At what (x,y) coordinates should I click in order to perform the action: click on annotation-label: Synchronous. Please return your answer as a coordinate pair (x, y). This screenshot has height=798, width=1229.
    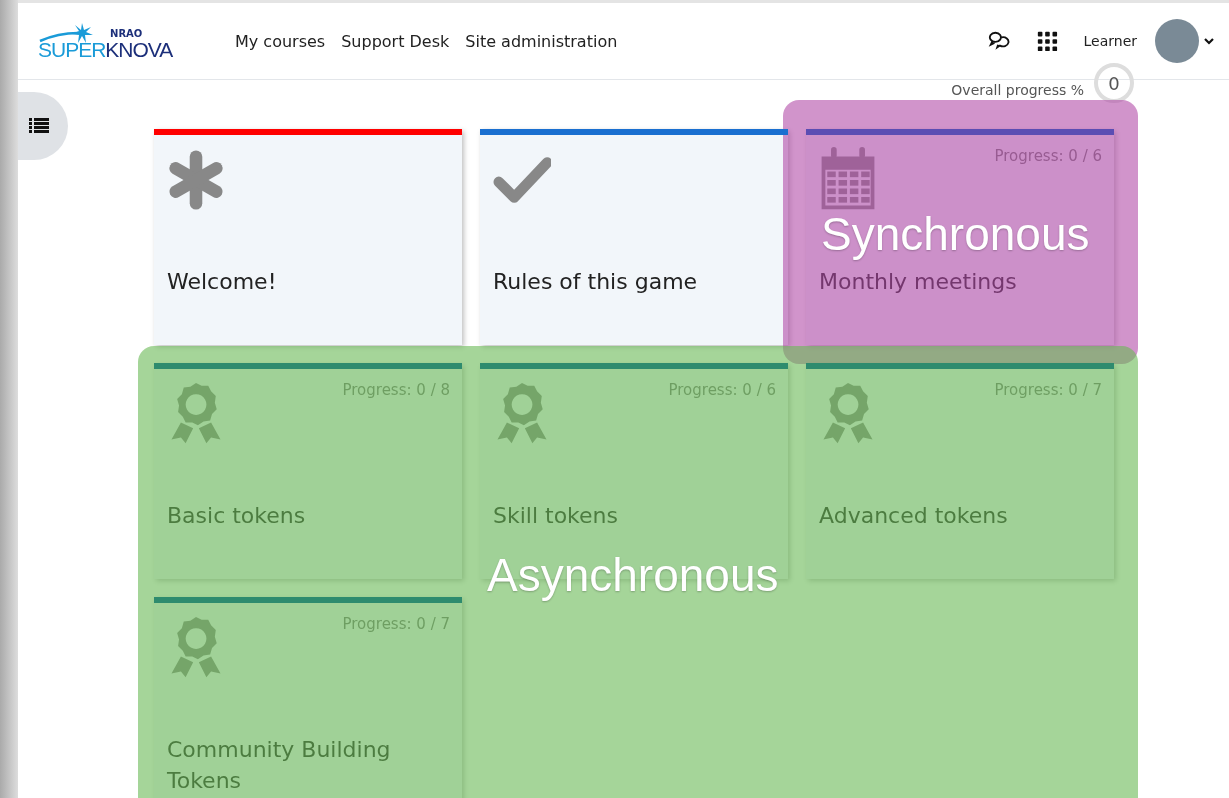
    Looking at the image, I should click on (955, 234).